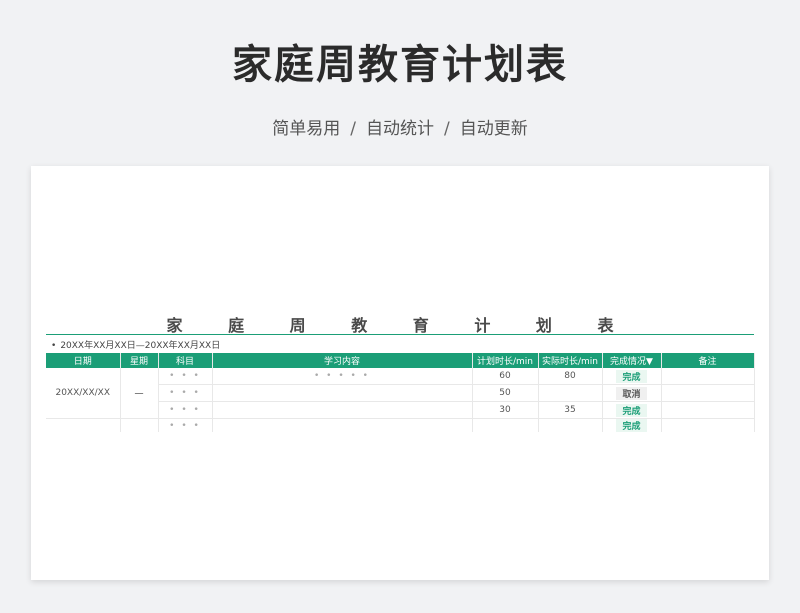 The width and height of the screenshot is (800, 613). I want to click on date-range-text: 20XX年XX月XX日—20XX年XX月XX日, so click(140, 346).